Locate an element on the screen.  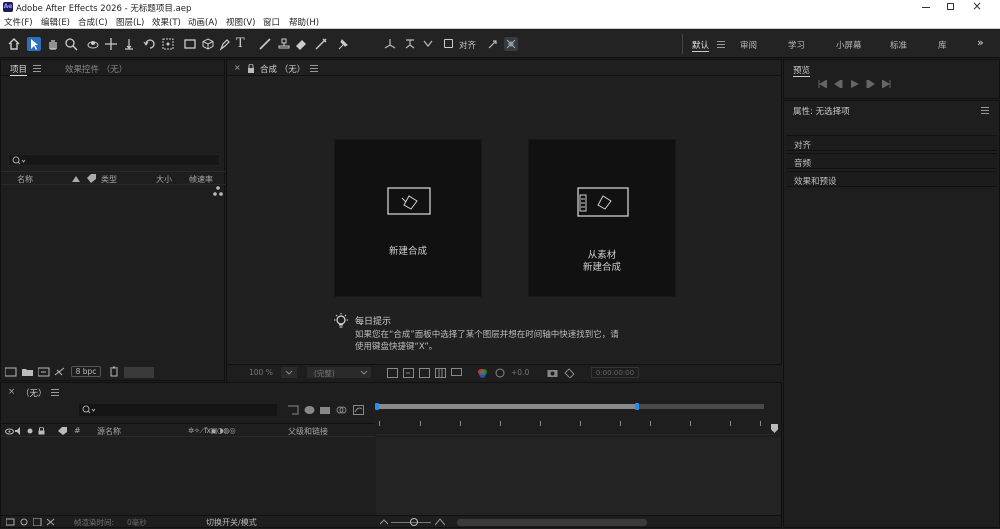
snap-grid-icon is located at coordinates (511, 44).